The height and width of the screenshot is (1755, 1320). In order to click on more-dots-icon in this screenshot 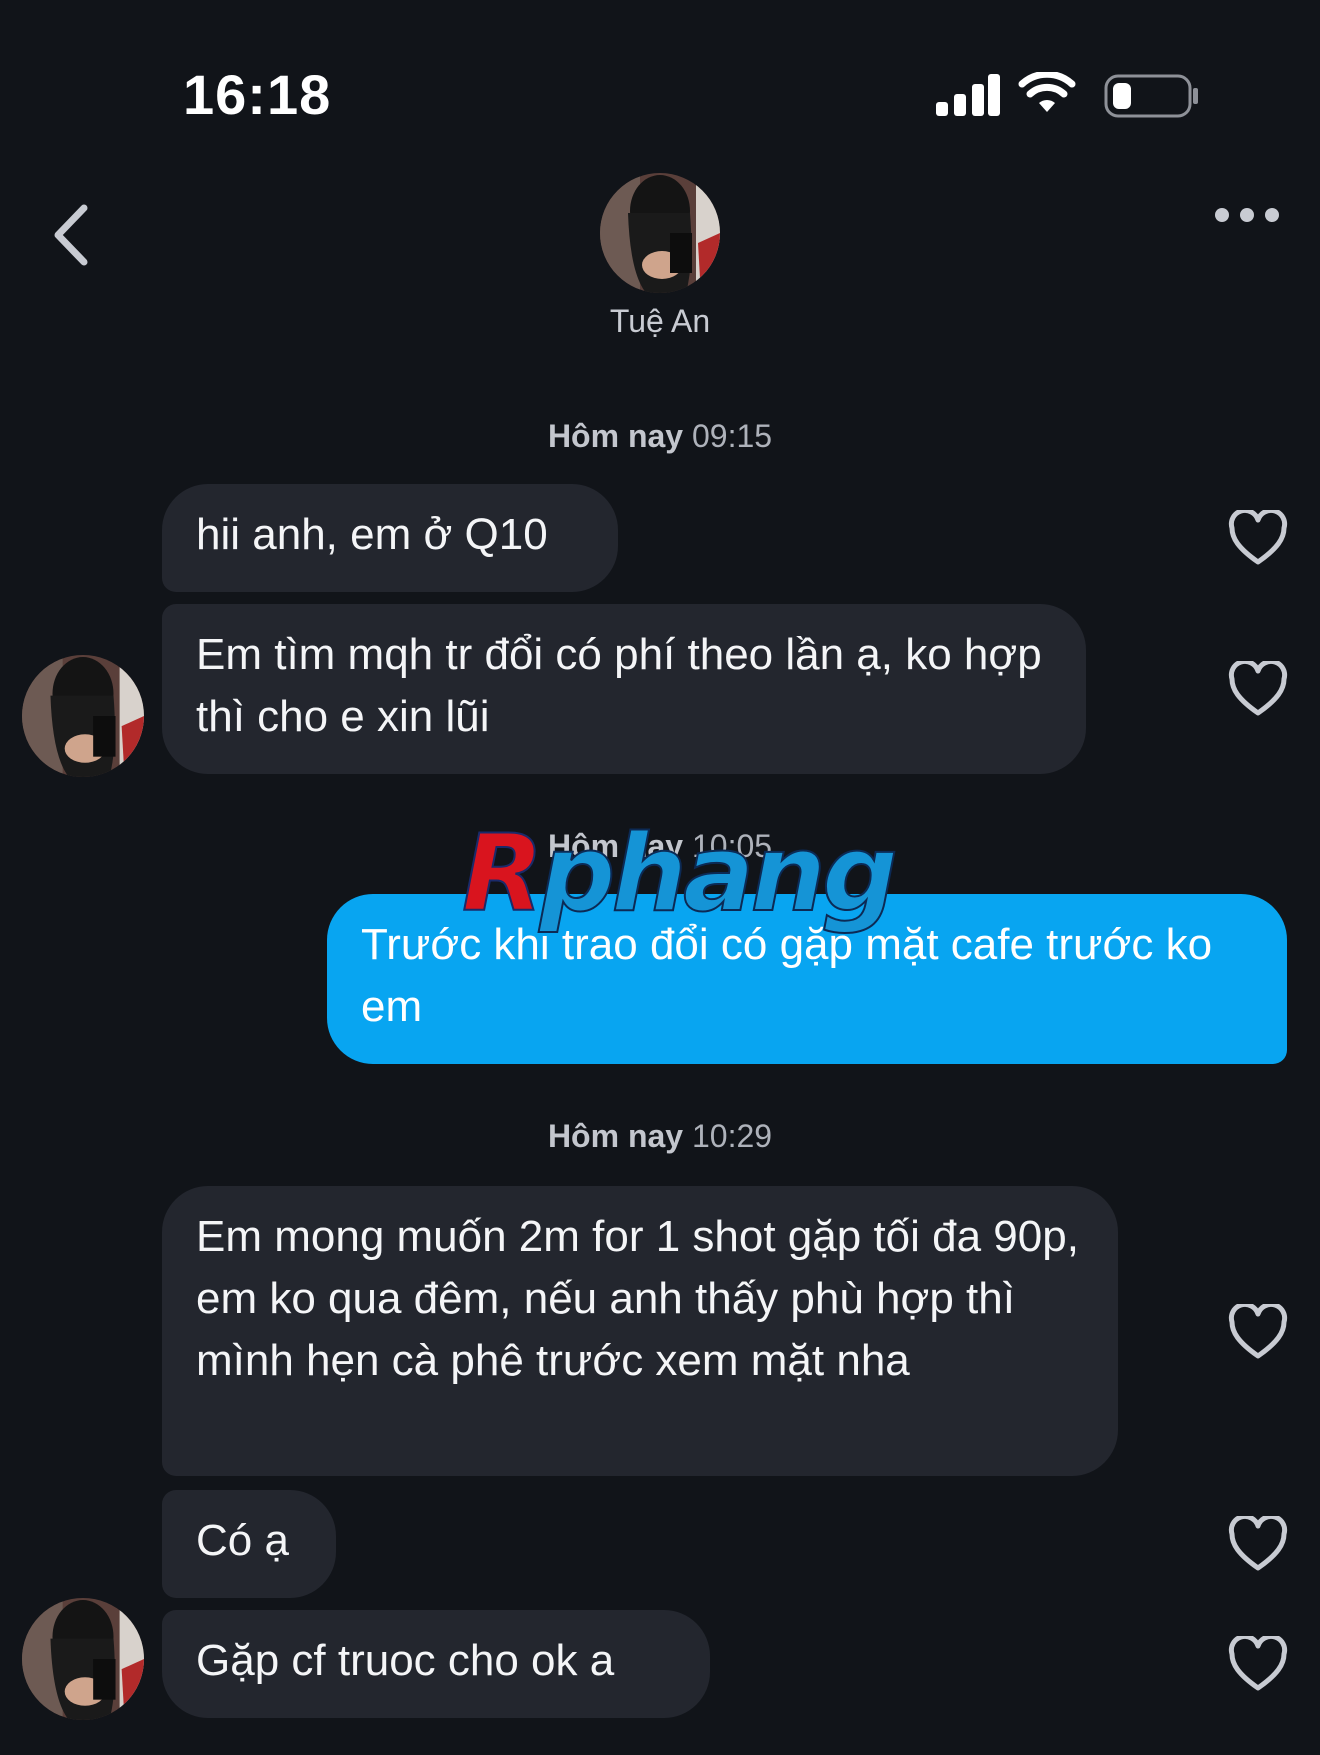, I will do `click(1247, 215)`.